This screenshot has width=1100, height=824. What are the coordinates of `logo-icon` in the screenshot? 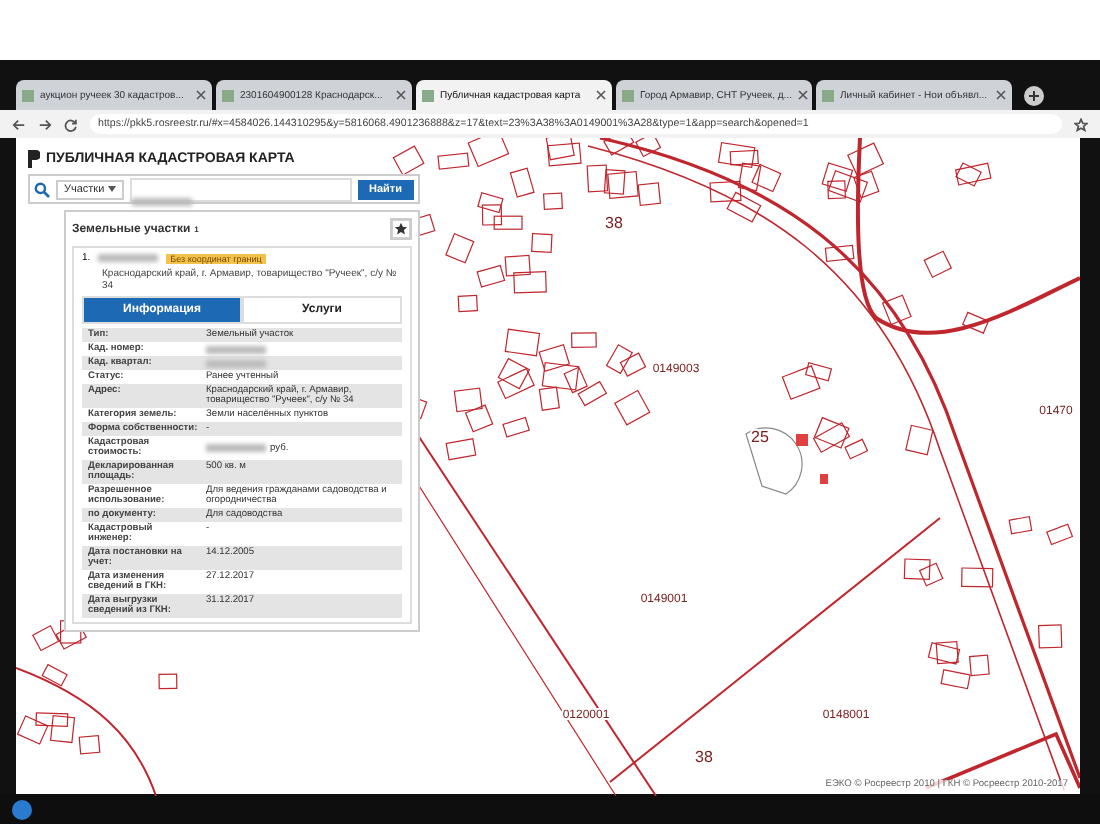 It's located at (34, 159).